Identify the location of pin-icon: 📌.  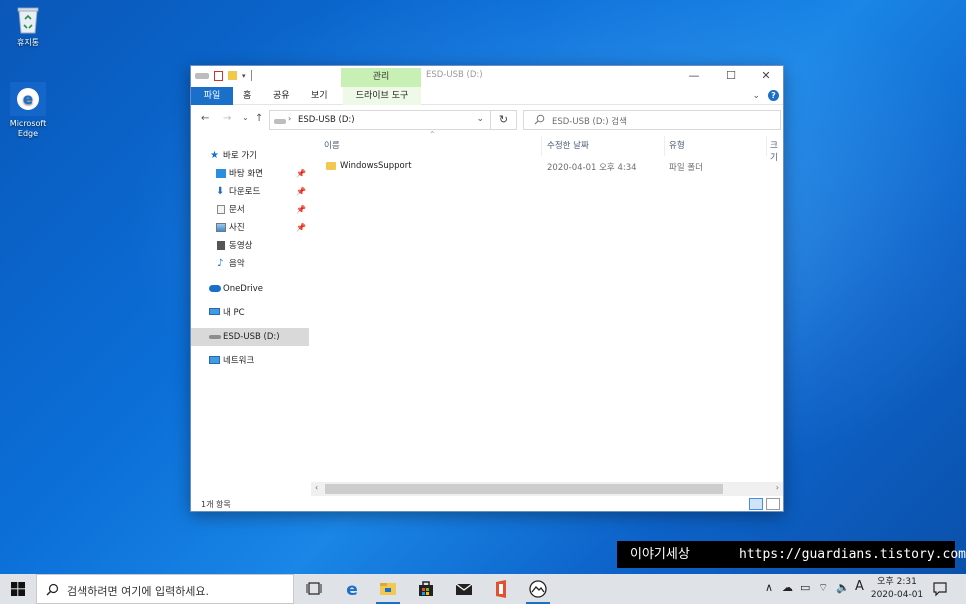
(301, 191).